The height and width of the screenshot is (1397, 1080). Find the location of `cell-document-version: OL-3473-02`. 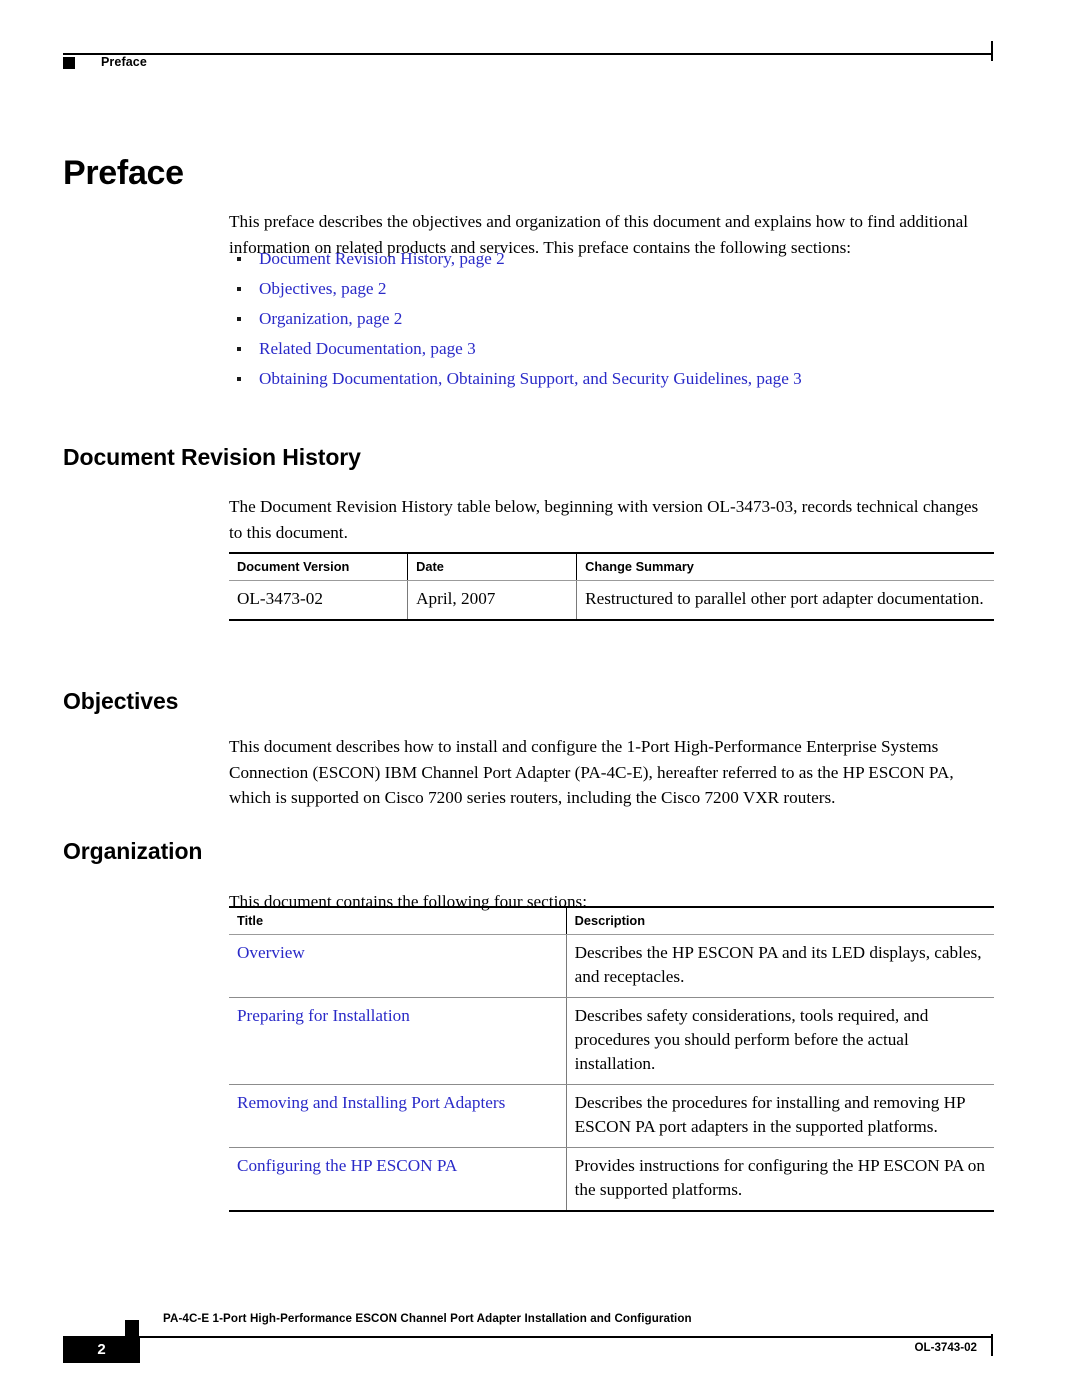

cell-document-version: OL-3473-02 is located at coordinates (318, 600).